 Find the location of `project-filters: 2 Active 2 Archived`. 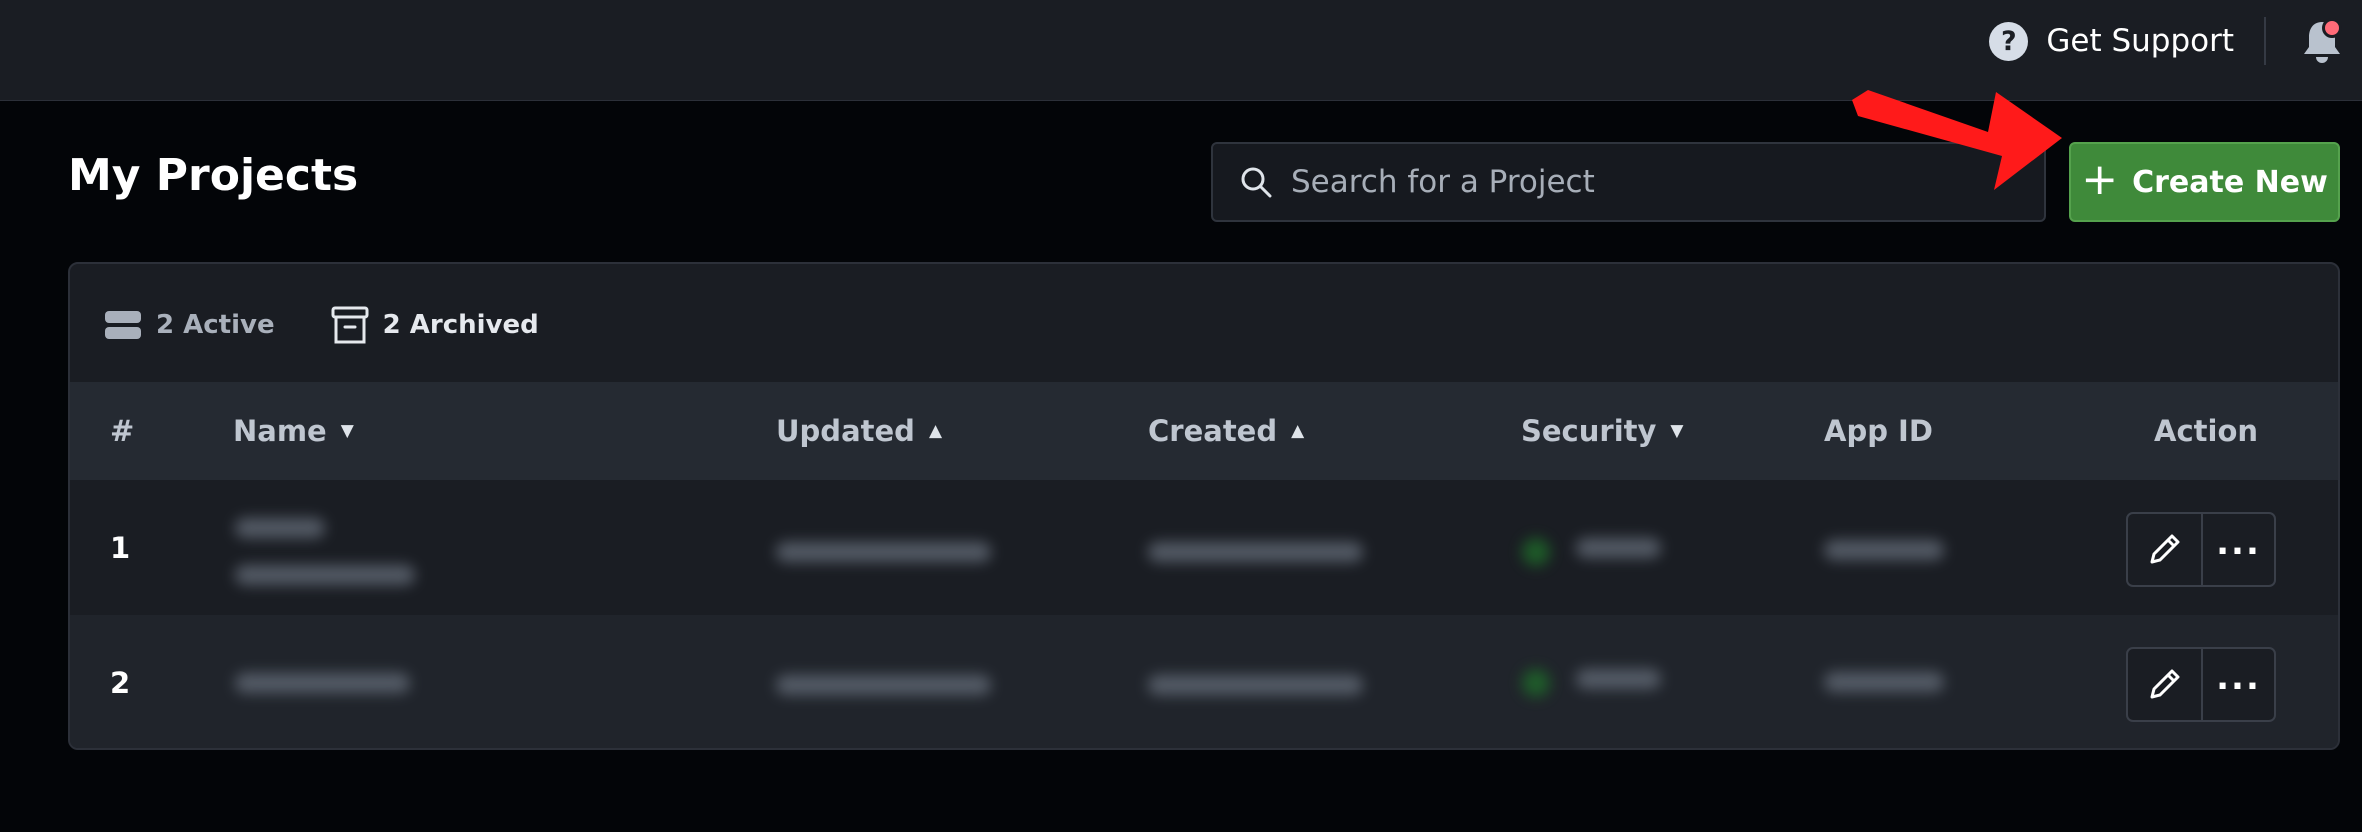

project-filters: 2 Active 2 Archived is located at coordinates (321, 325).